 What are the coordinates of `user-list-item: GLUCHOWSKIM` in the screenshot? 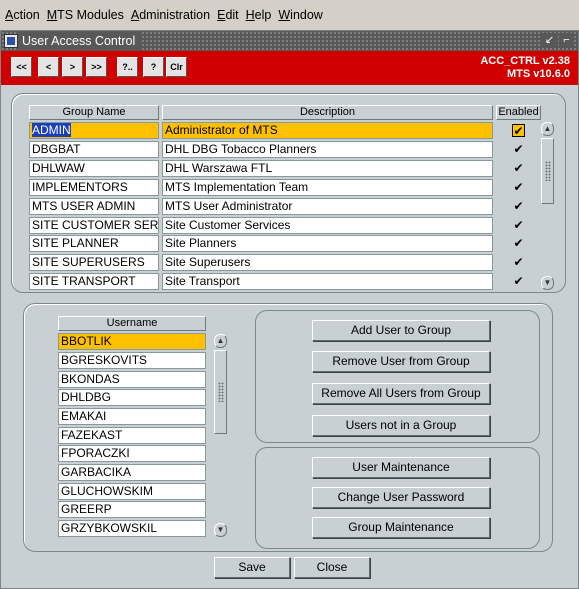 It's located at (132, 491).